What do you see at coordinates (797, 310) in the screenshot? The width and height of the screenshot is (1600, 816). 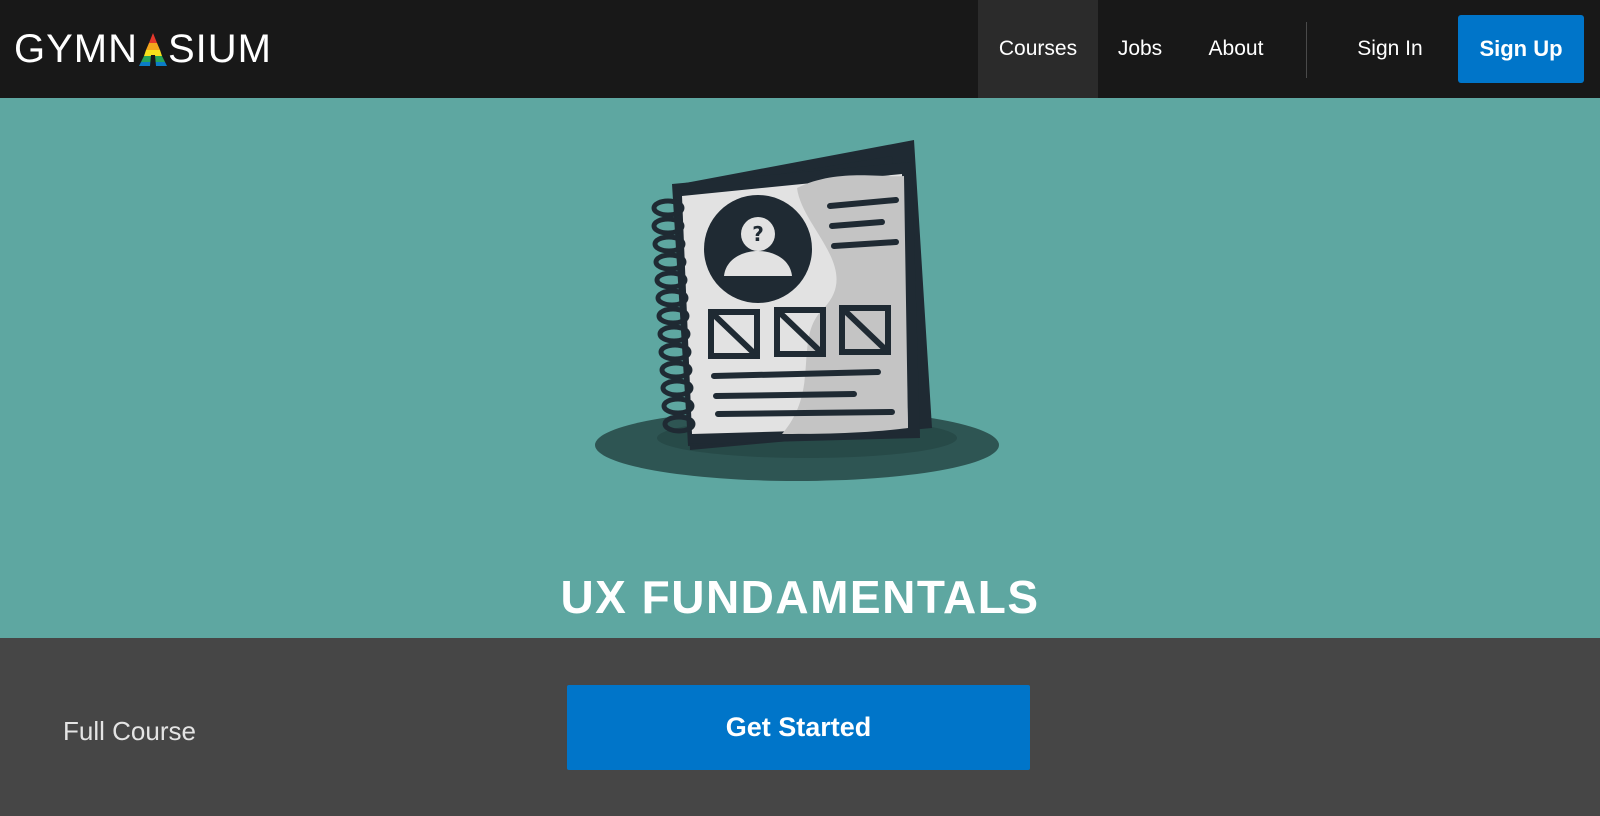 I see `notebook-wireframe-icon: ?` at bounding box center [797, 310].